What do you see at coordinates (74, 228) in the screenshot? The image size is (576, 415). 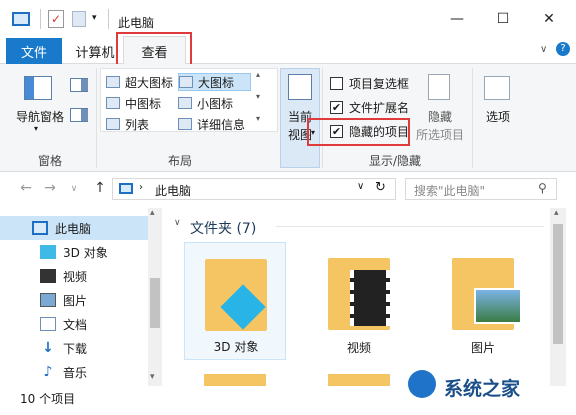 I see `nav-item-this-pc: 此电脑` at bounding box center [74, 228].